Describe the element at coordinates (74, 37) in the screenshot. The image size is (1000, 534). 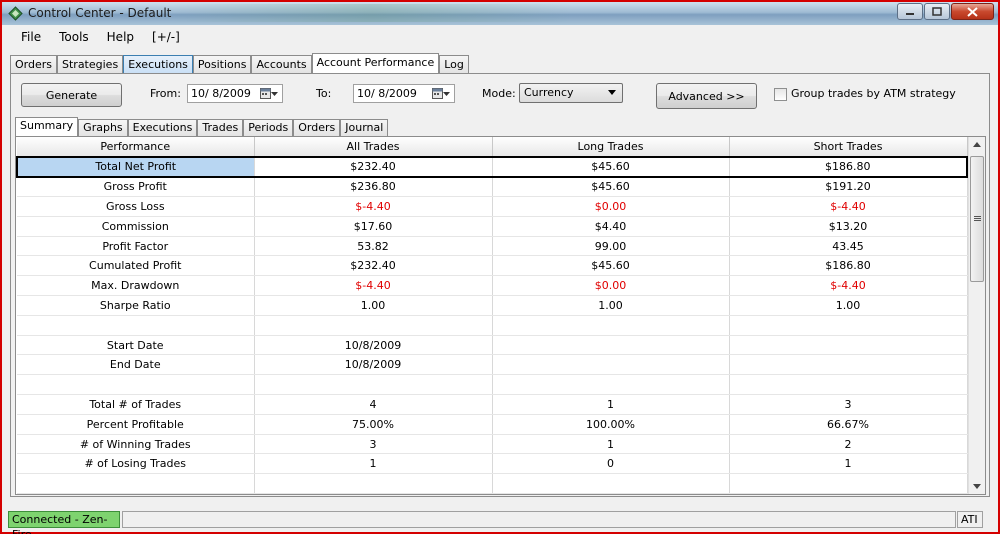
I see `menu-tools: Tools` at that location.